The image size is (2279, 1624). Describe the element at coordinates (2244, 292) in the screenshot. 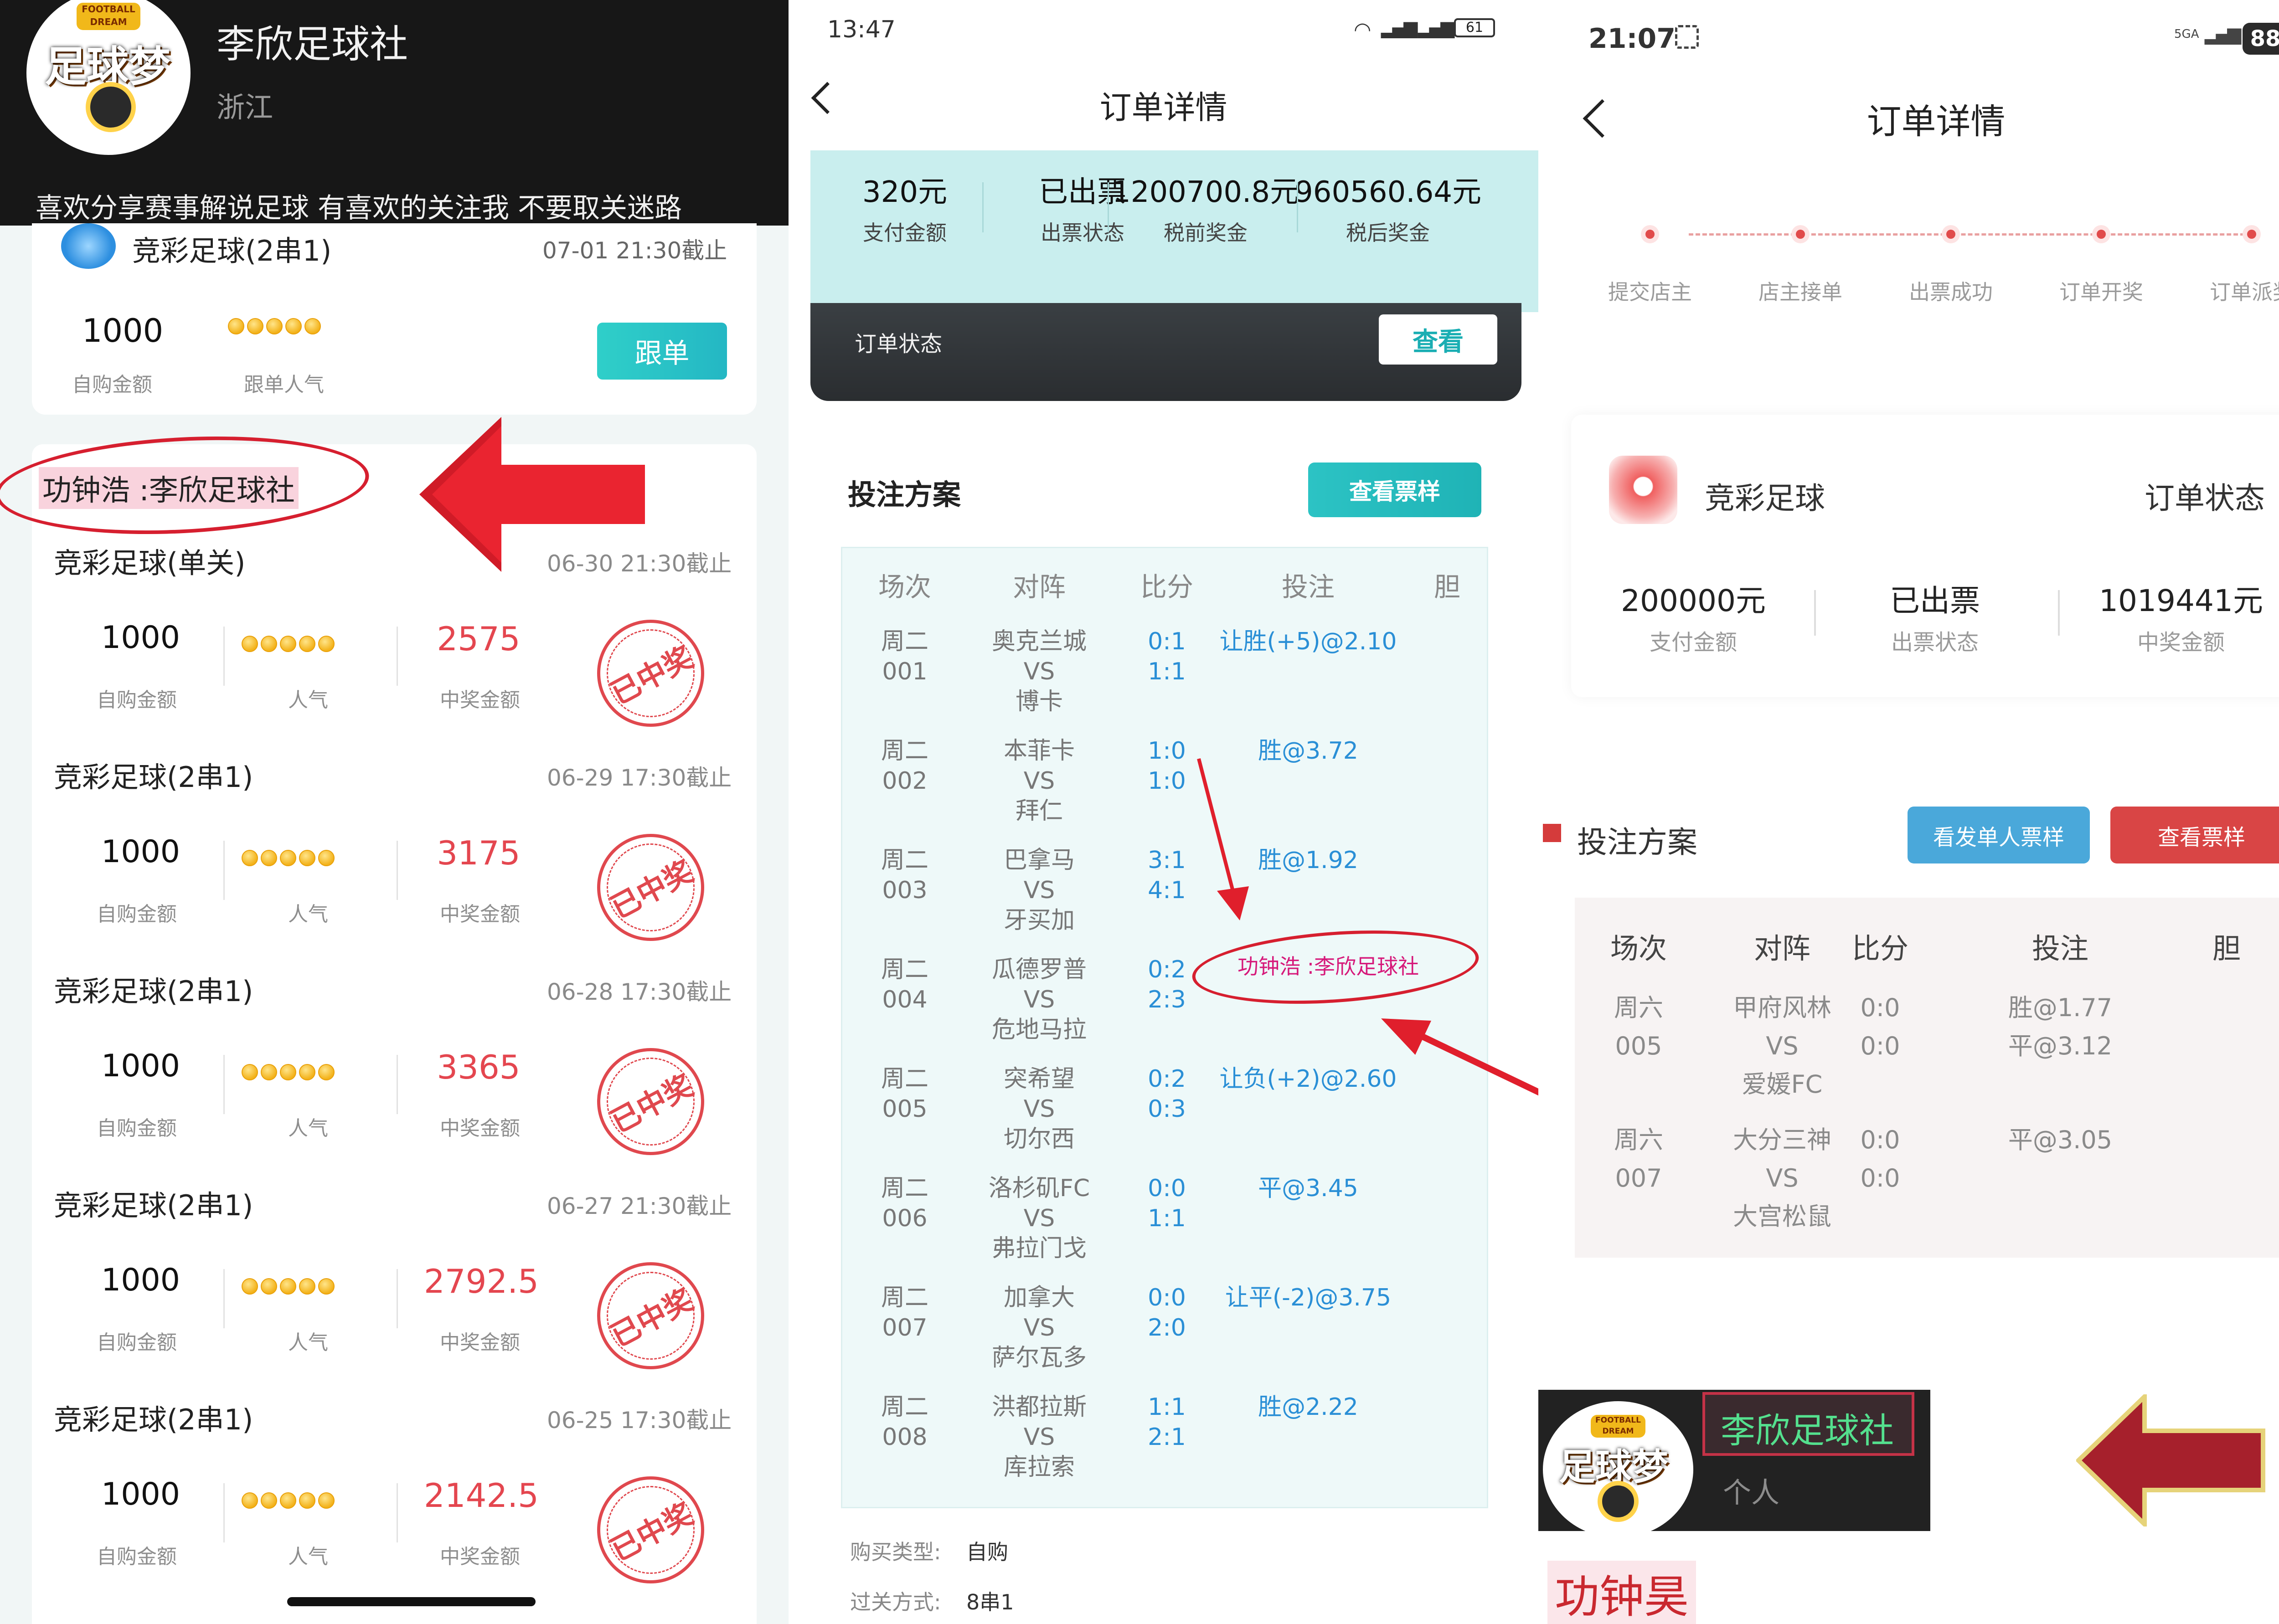

I see `step-label: 订单派奖` at that location.